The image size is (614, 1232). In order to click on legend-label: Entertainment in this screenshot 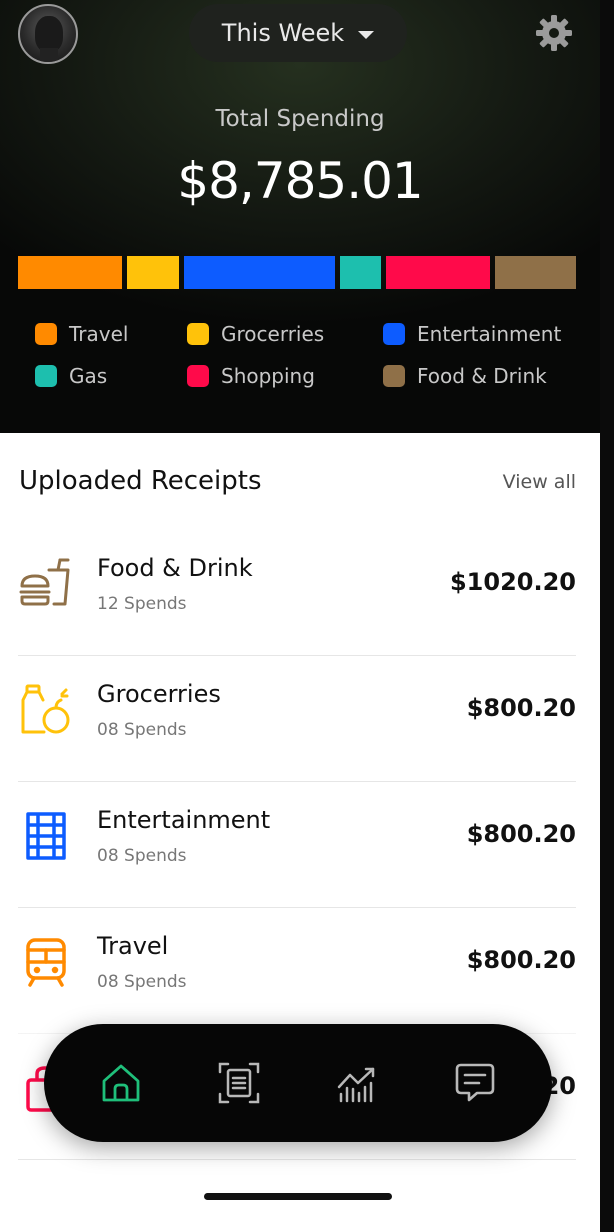, I will do `click(489, 334)`.